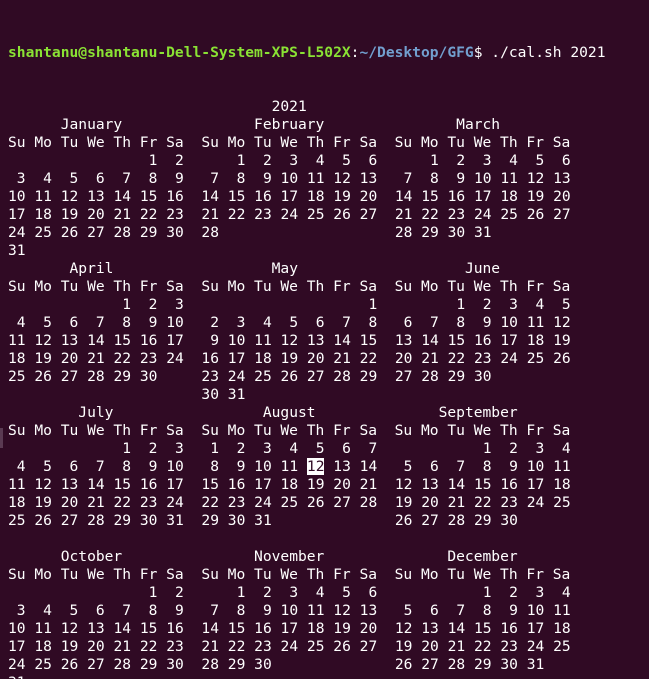 The width and height of the screenshot is (649, 679). What do you see at coordinates (328, 539) in the screenshot?
I see `week-line` at bounding box center [328, 539].